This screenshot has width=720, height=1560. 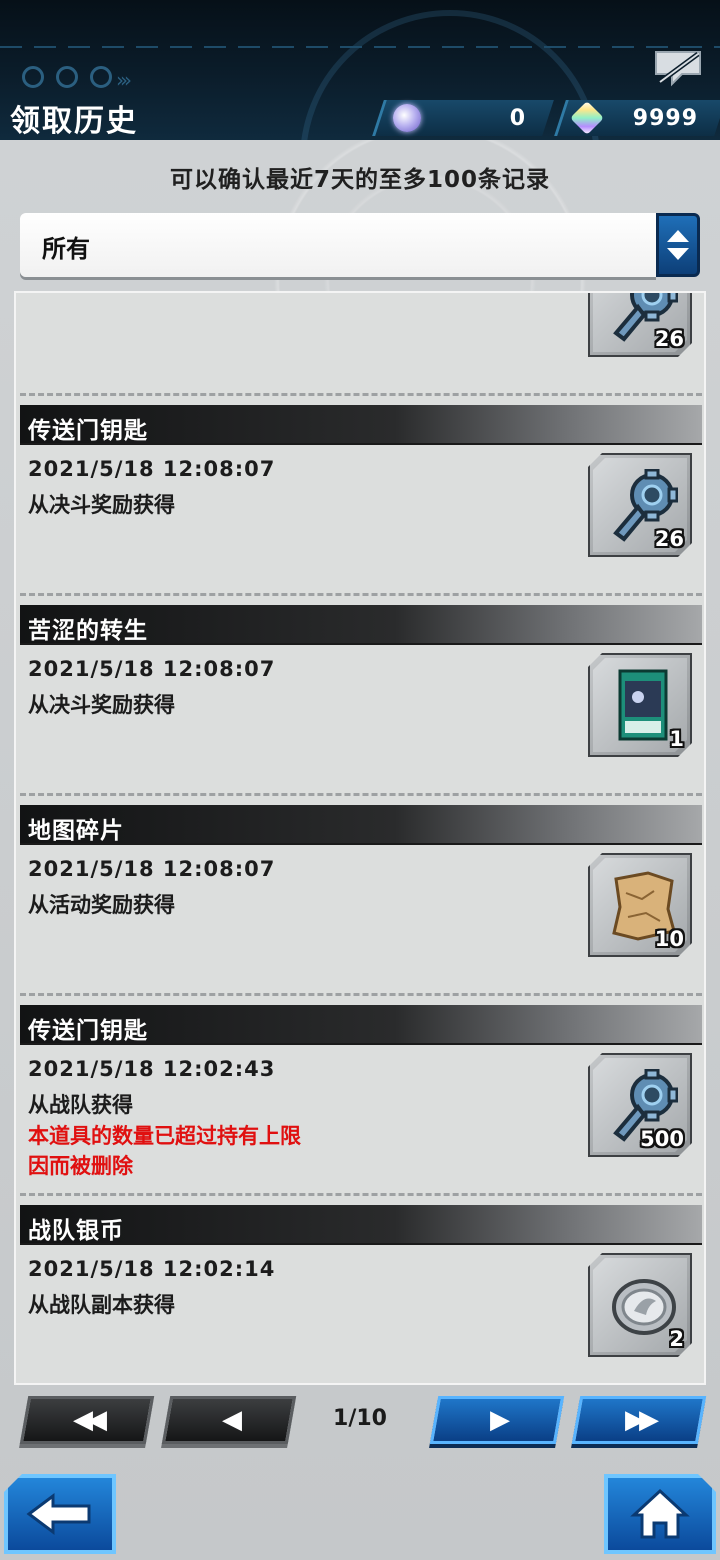 I want to click on filter-toggle-button, so click(x=678, y=245).